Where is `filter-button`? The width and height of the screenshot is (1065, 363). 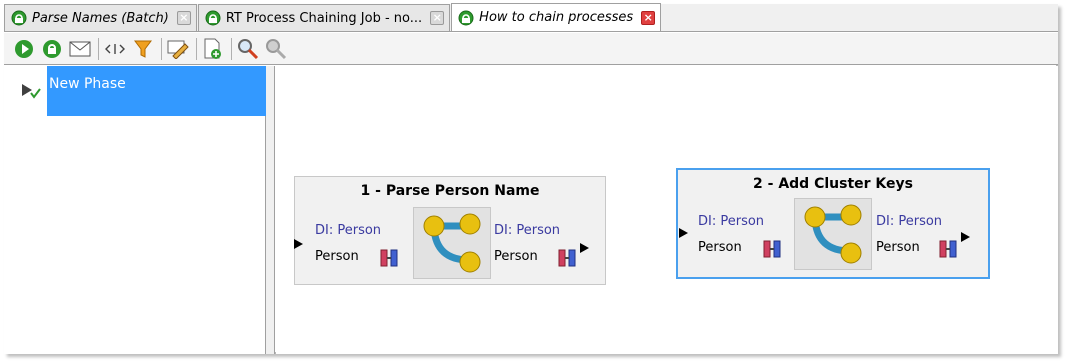
filter-button is located at coordinates (143, 49).